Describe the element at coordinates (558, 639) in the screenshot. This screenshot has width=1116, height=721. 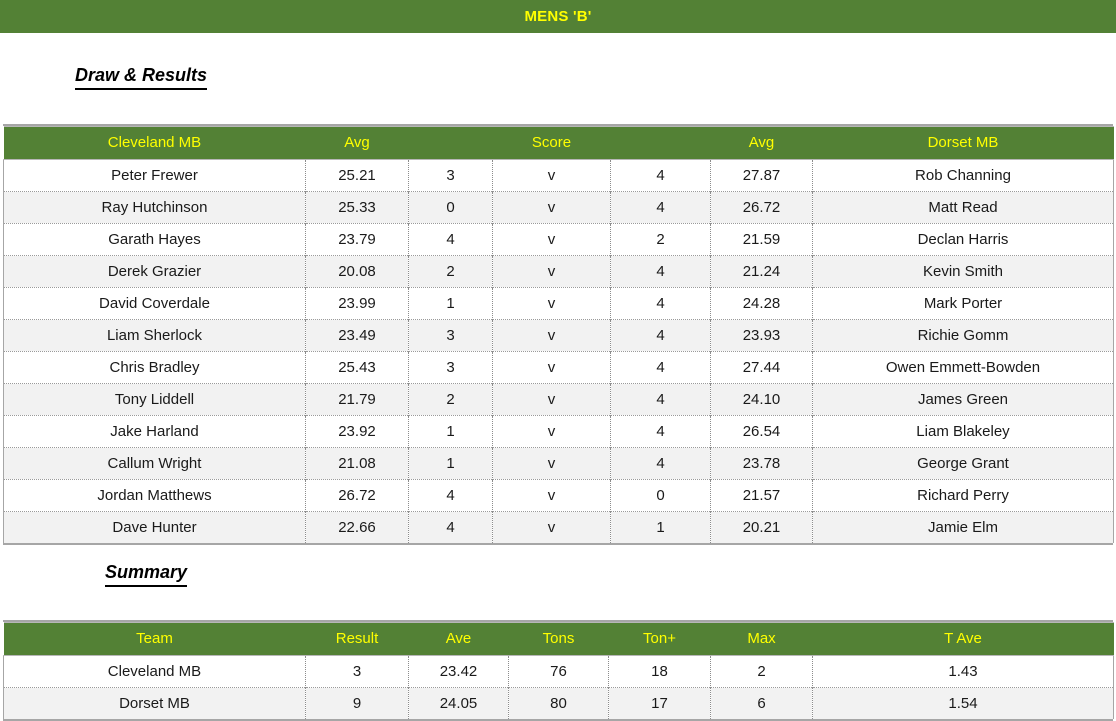
I see `col-header-tons: Tons` at that location.